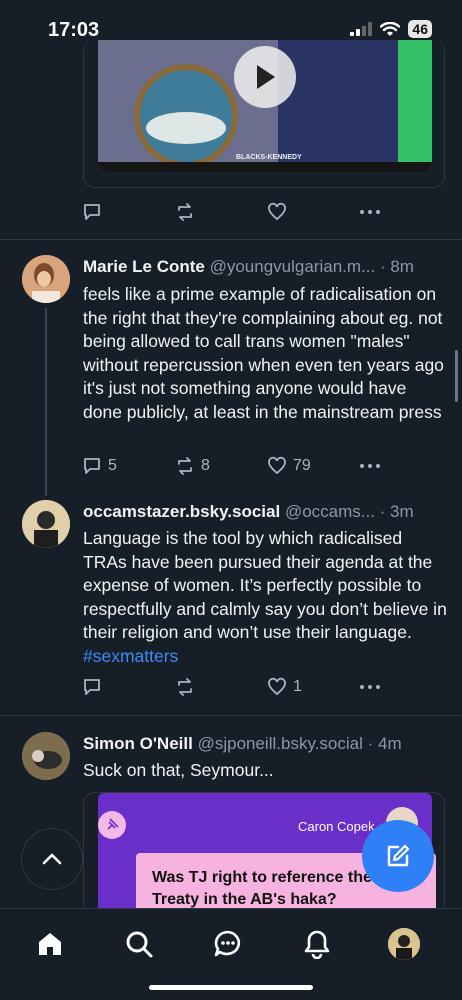 This screenshot has height=1000, width=462. What do you see at coordinates (181, 511) in the screenshot?
I see `author-name: occamstazer.bsky.social` at bounding box center [181, 511].